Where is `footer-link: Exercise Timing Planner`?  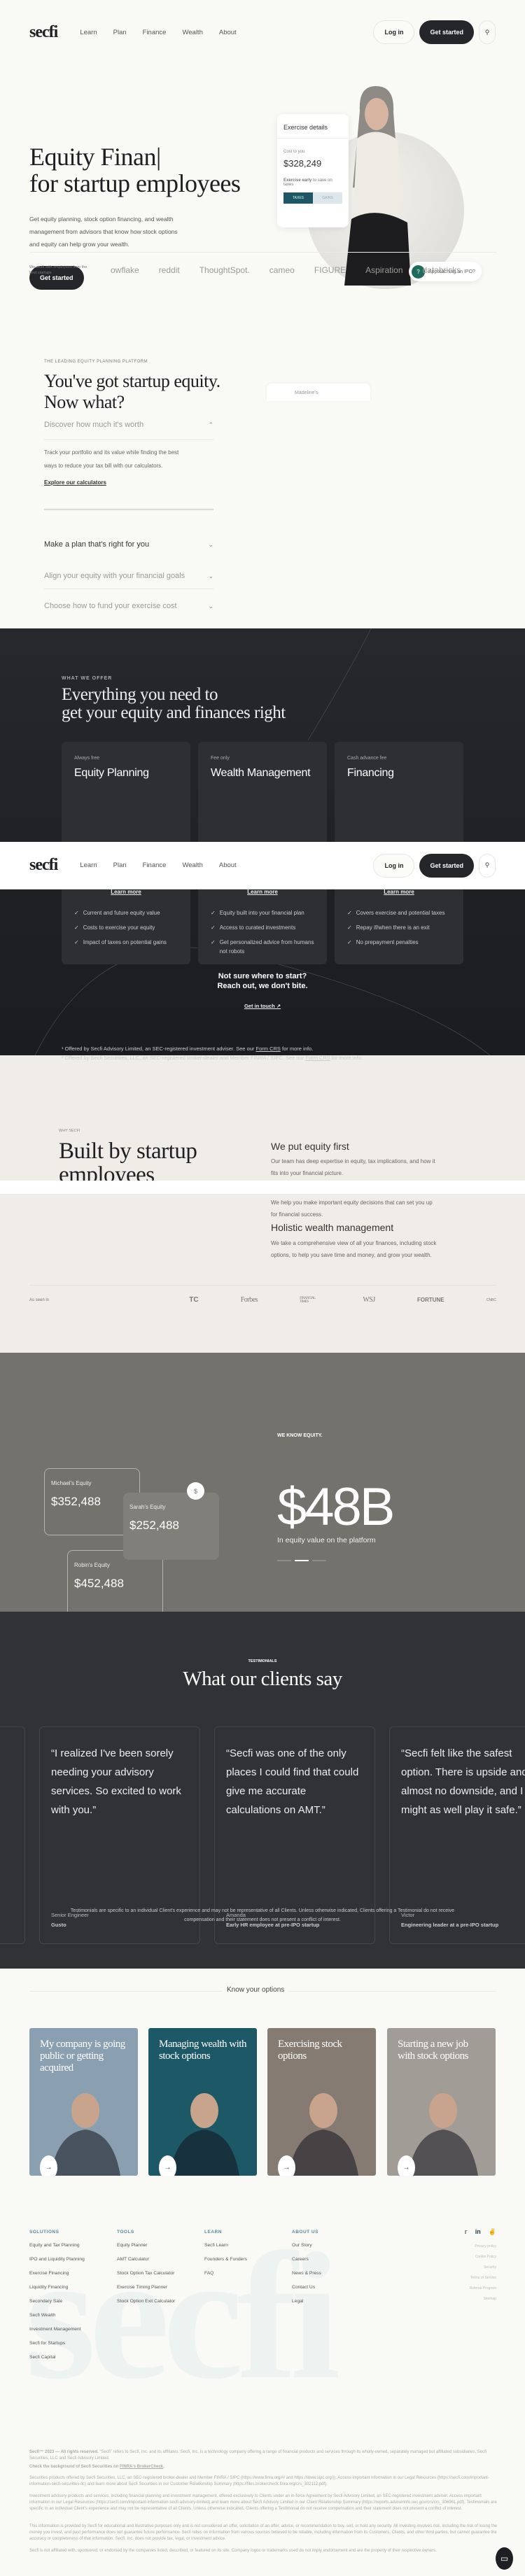
footer-link: Exercise Timing Planner is located at coordinates (146, 2287).